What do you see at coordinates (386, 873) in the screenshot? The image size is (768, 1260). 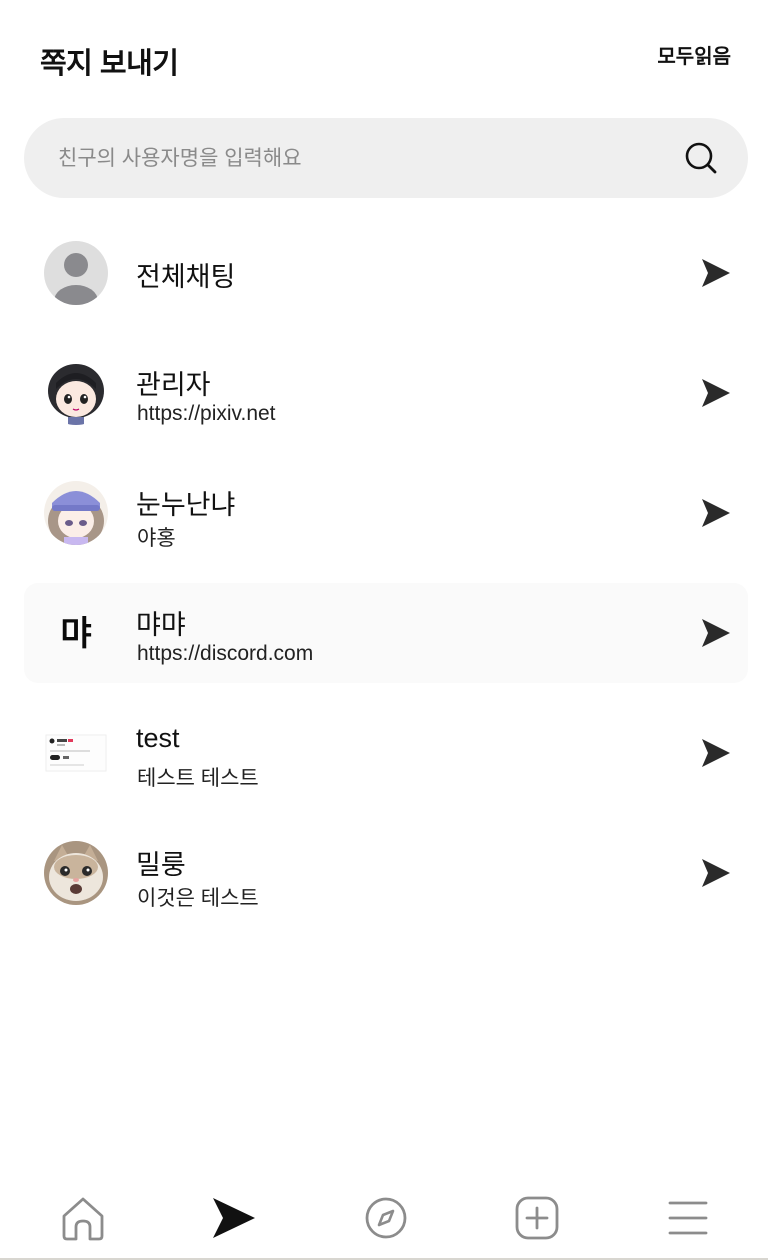 I see `chat-item-millung: 밀룽 이것은 테스트` at bounding box center [386, 873].